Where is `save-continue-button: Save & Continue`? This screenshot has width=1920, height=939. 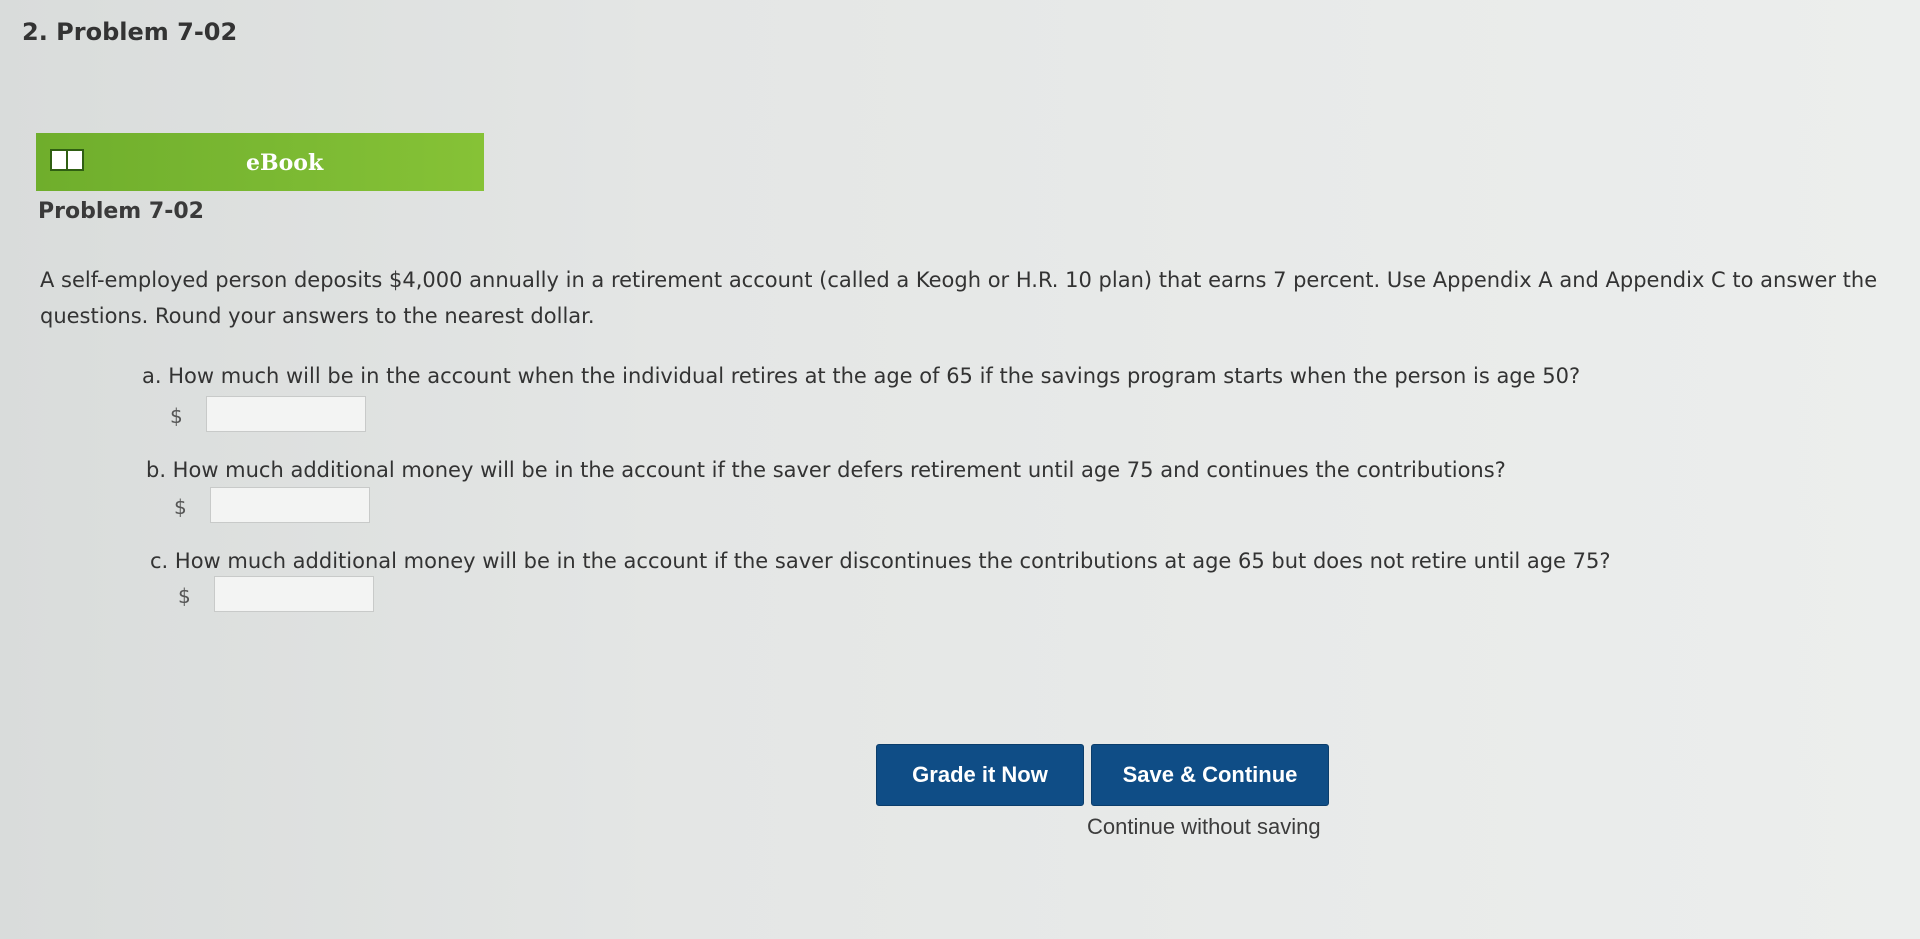
save-continue-button: Save & Continue is located at coordinates (1210, 775).